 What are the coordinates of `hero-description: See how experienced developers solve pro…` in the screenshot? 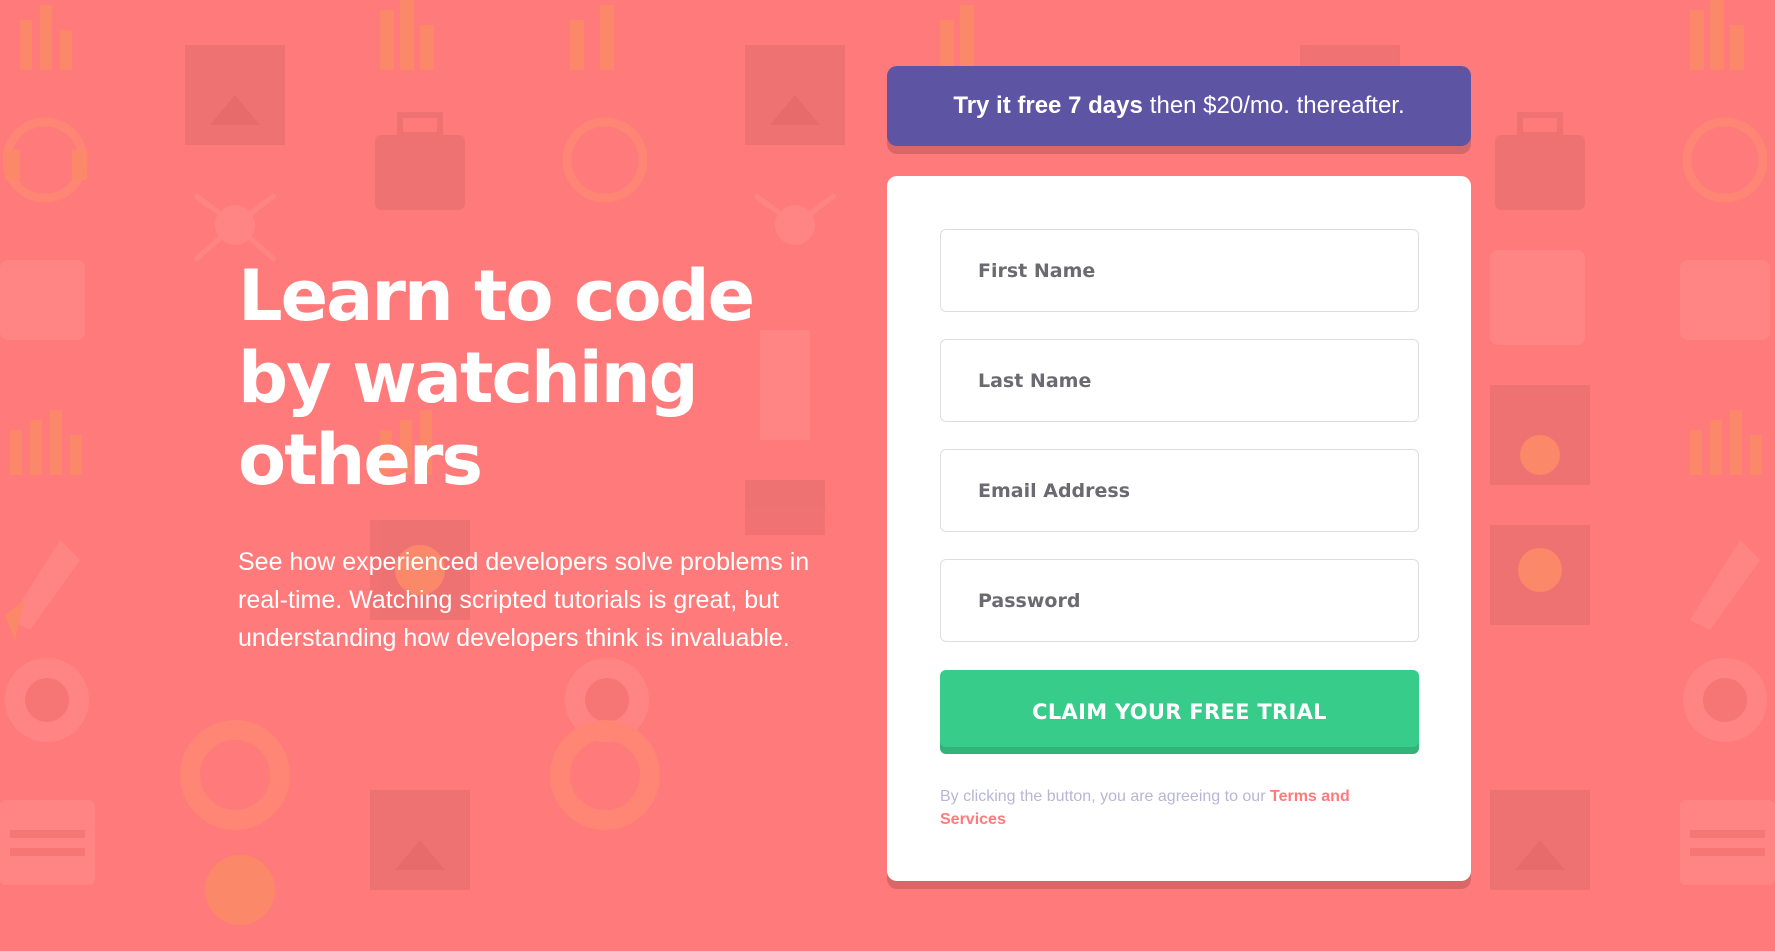 It's located at (524, 600).